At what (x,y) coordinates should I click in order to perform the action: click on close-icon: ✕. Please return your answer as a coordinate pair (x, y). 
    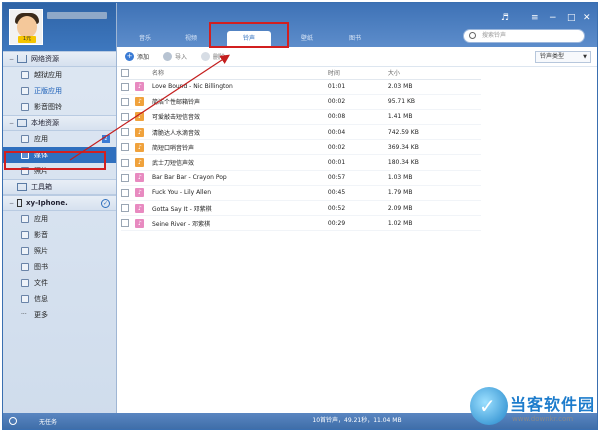
    Looking at the image, I should click on (587, 18).